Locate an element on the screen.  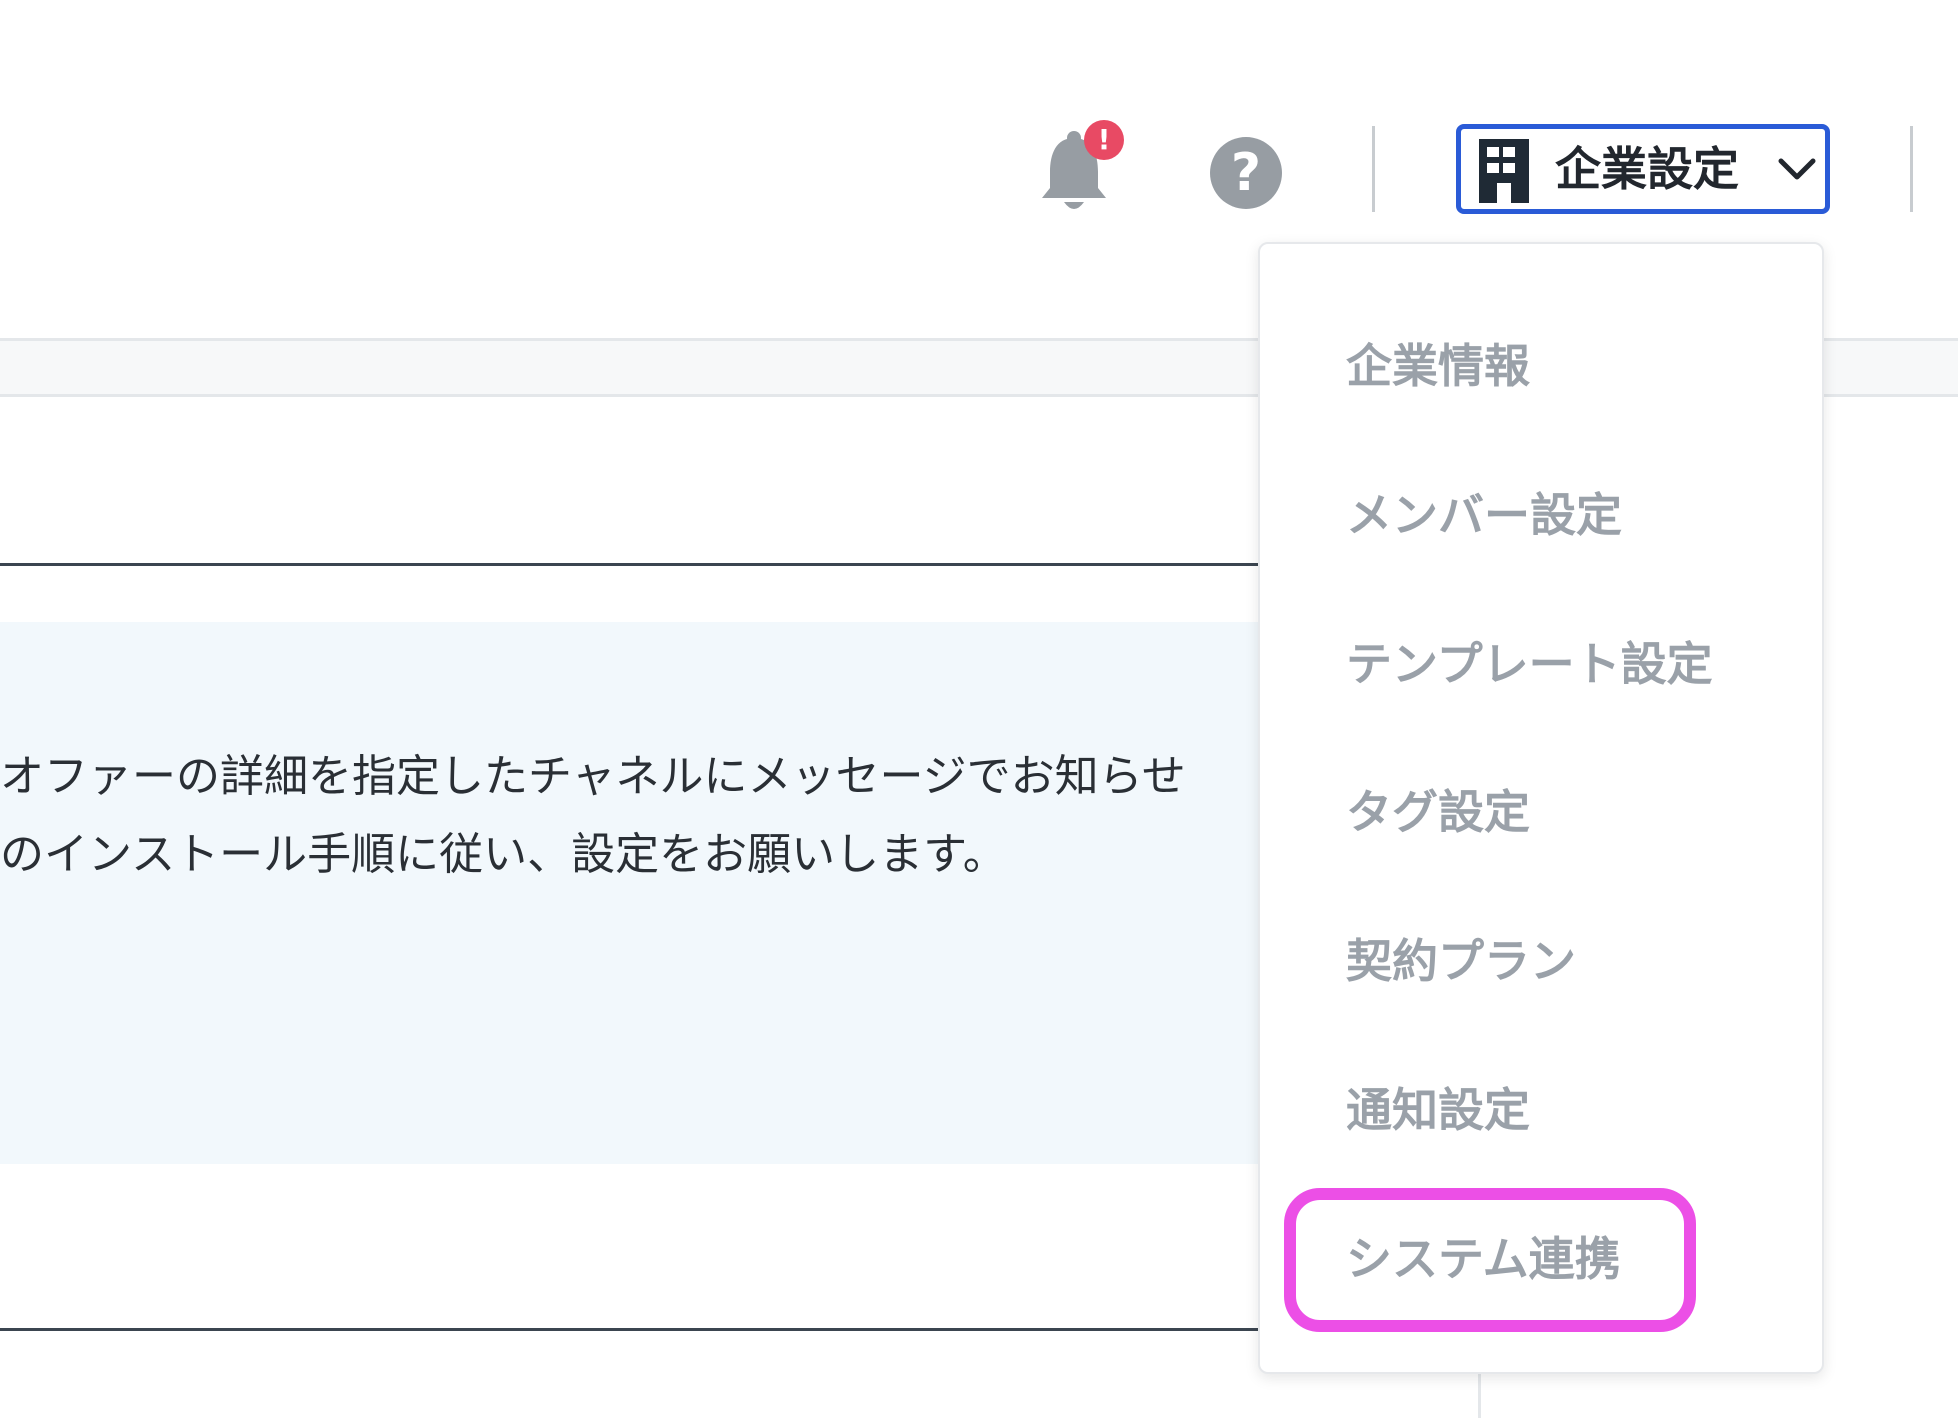
menu-item-system-integration: システム連携 is located at coordinates (1483, 1259).